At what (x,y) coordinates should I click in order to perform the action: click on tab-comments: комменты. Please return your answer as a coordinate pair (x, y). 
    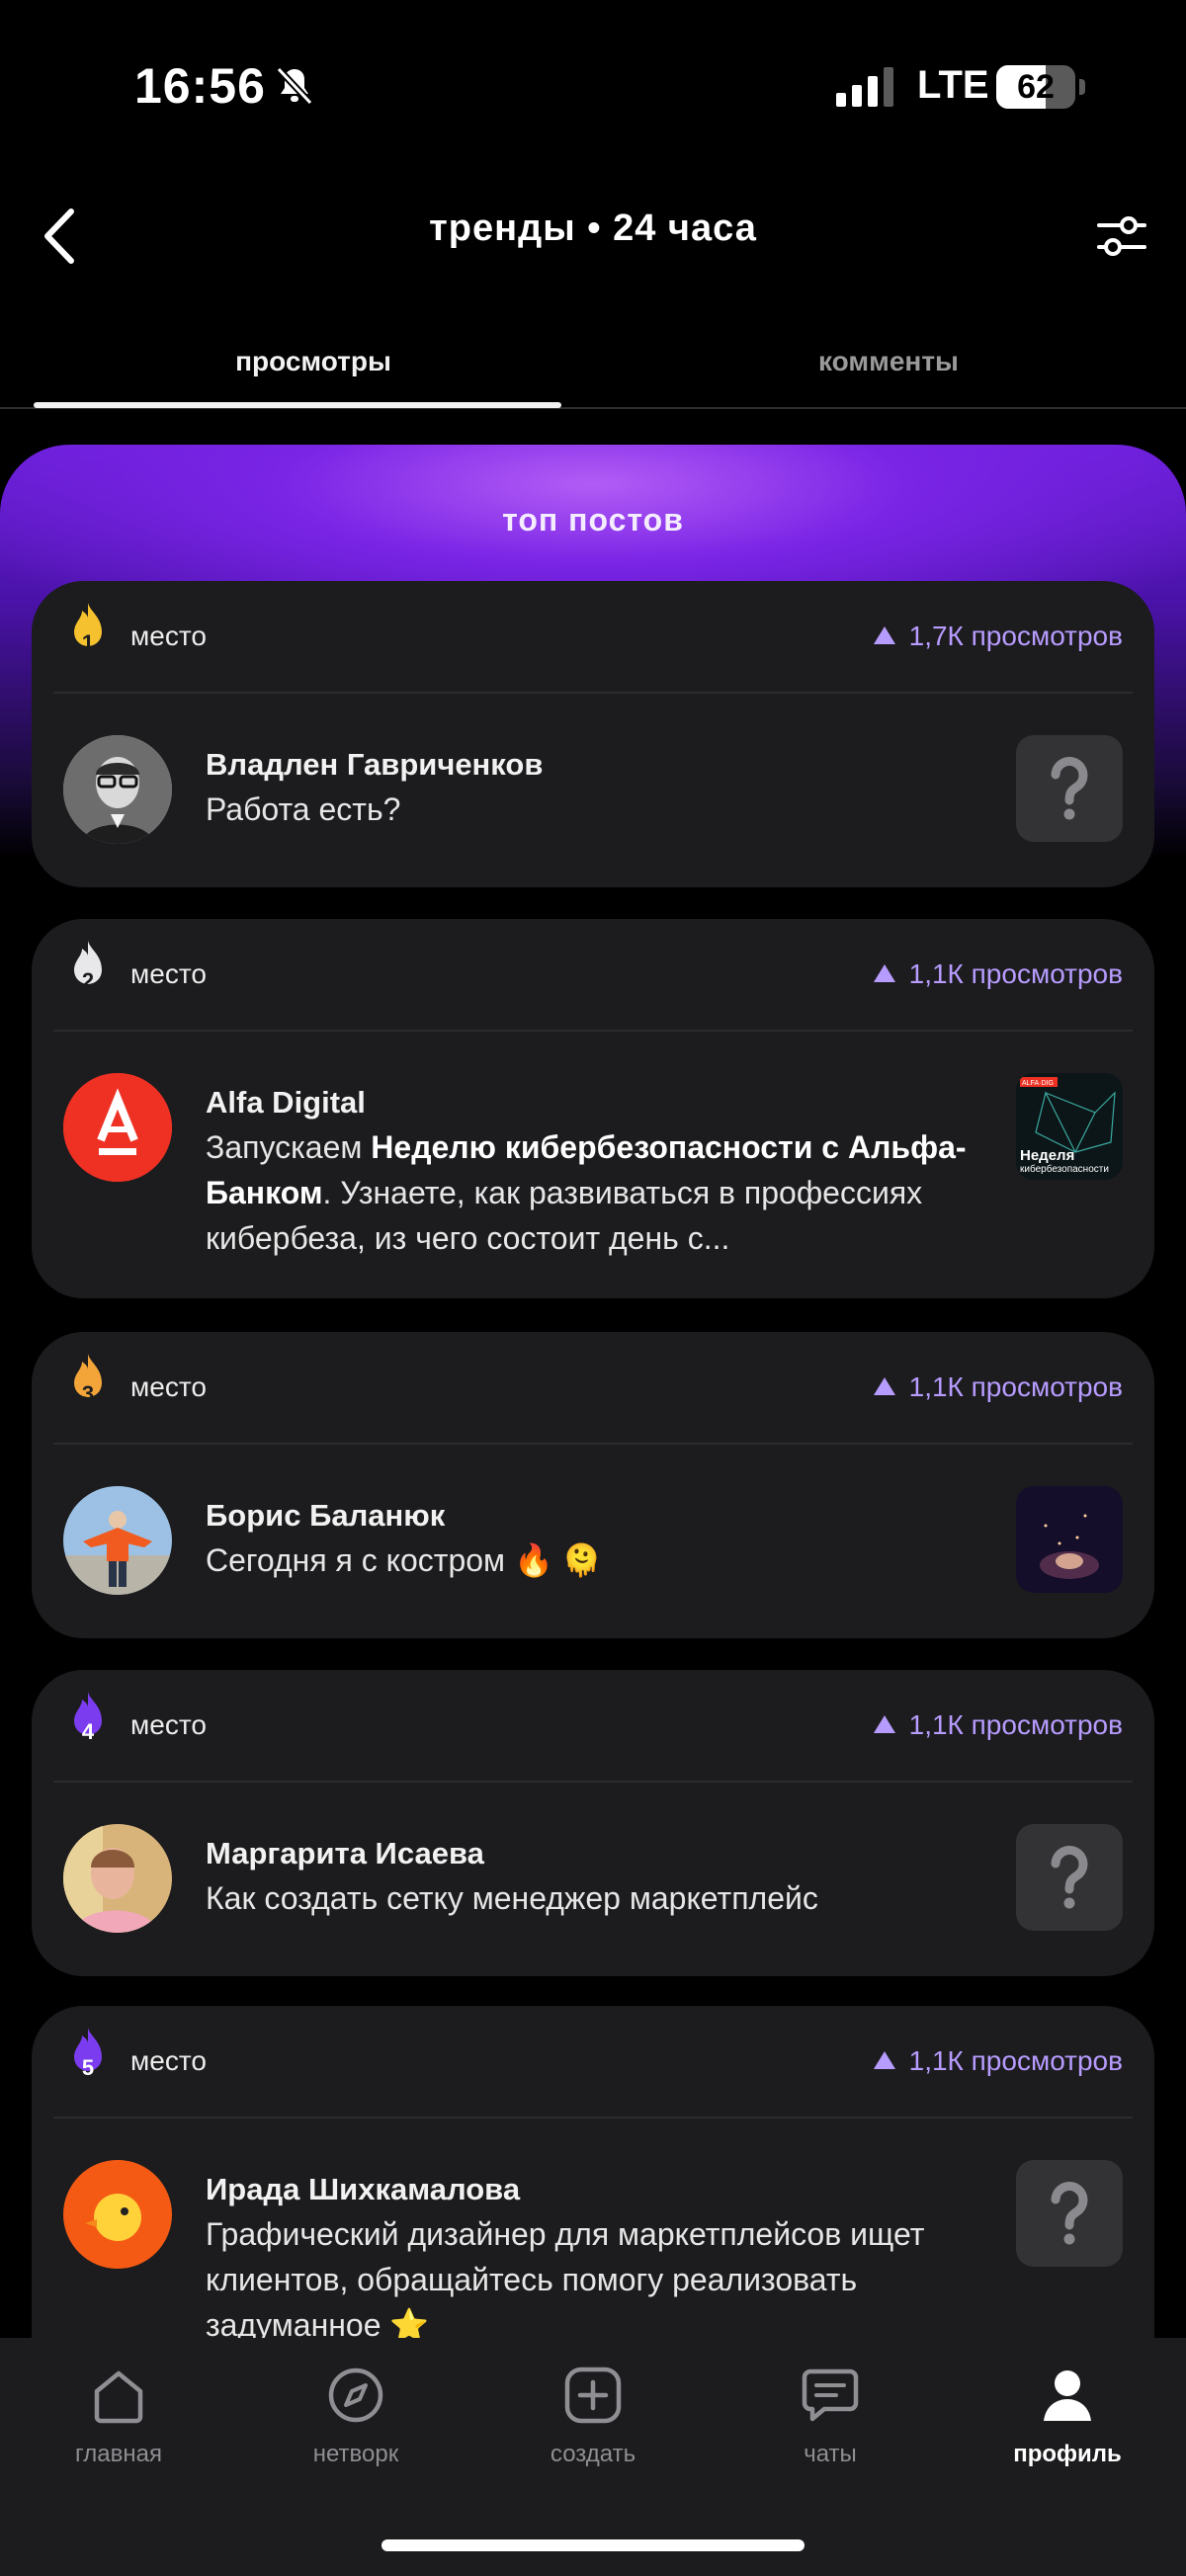
    Looking at the image, I should click on (888, 361).